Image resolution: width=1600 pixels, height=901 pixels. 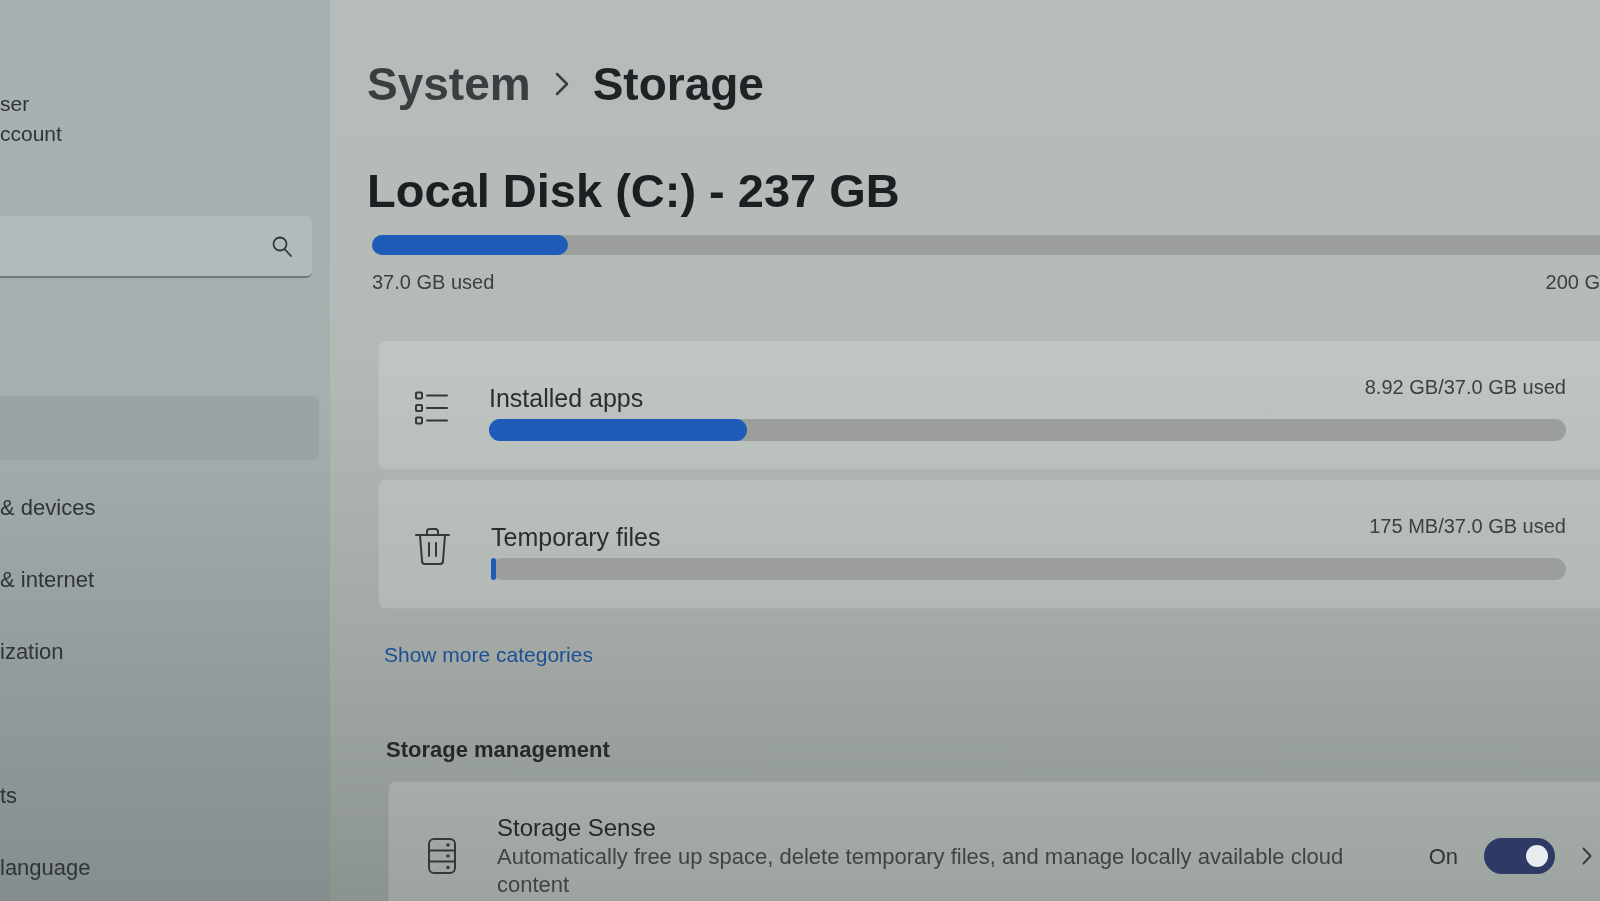 I want to click on account-name: ser, so click(x=15, y=104).